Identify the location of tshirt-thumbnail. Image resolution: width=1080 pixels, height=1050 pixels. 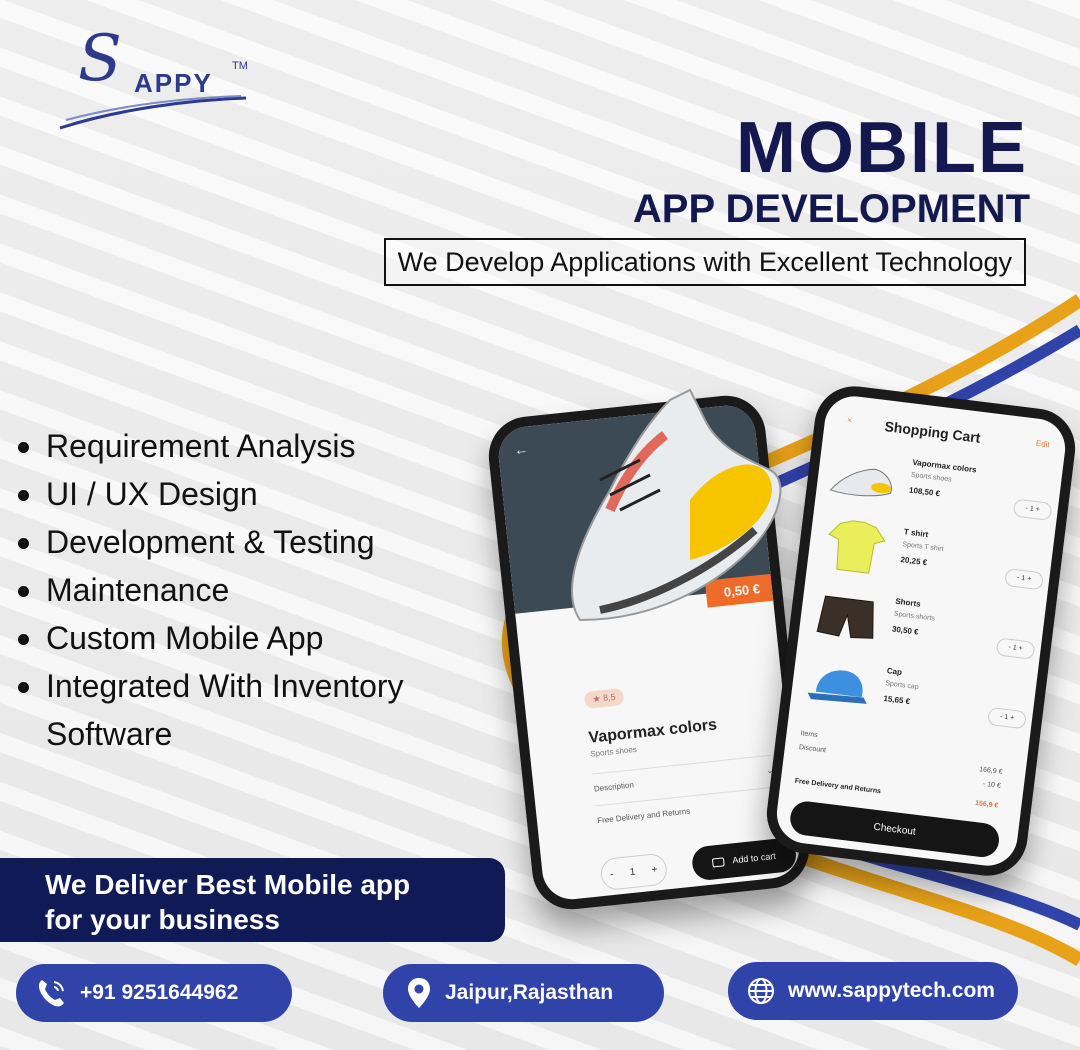
(857, 547).